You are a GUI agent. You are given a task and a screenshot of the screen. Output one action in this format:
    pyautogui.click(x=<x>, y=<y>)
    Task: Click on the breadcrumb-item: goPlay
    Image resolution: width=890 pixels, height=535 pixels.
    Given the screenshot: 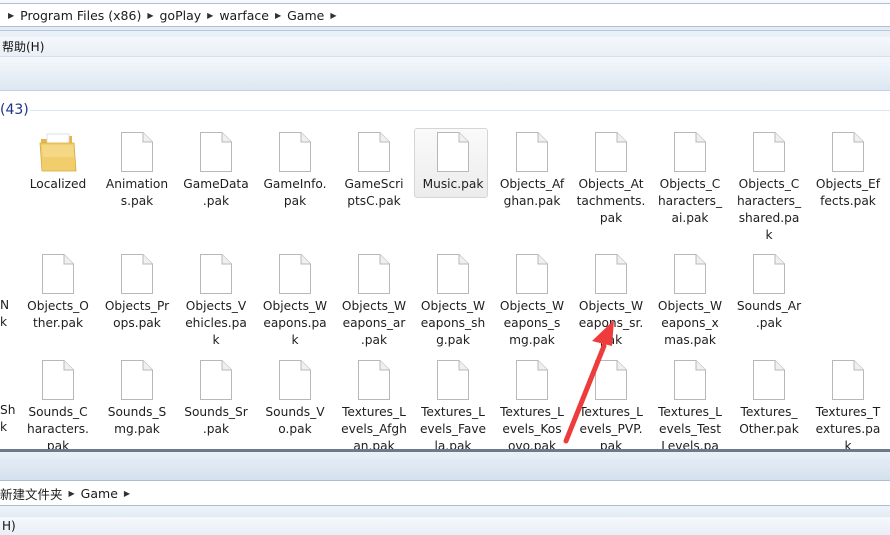 What is the action you would take?
    pyautogui.click(x=181, y=15)
    